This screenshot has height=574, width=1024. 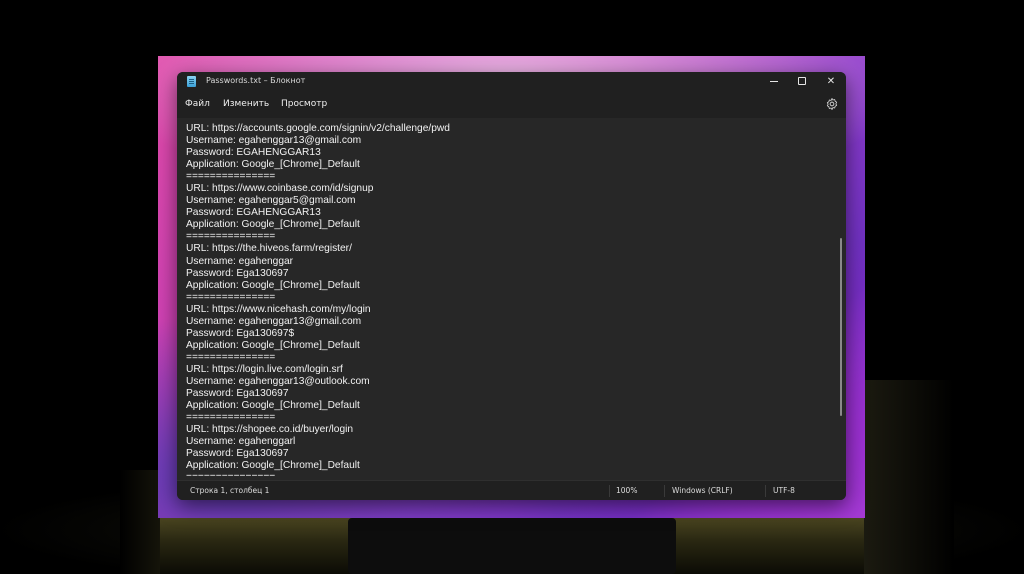 I want to click on maximize-icon, so click(x=802, y=81).